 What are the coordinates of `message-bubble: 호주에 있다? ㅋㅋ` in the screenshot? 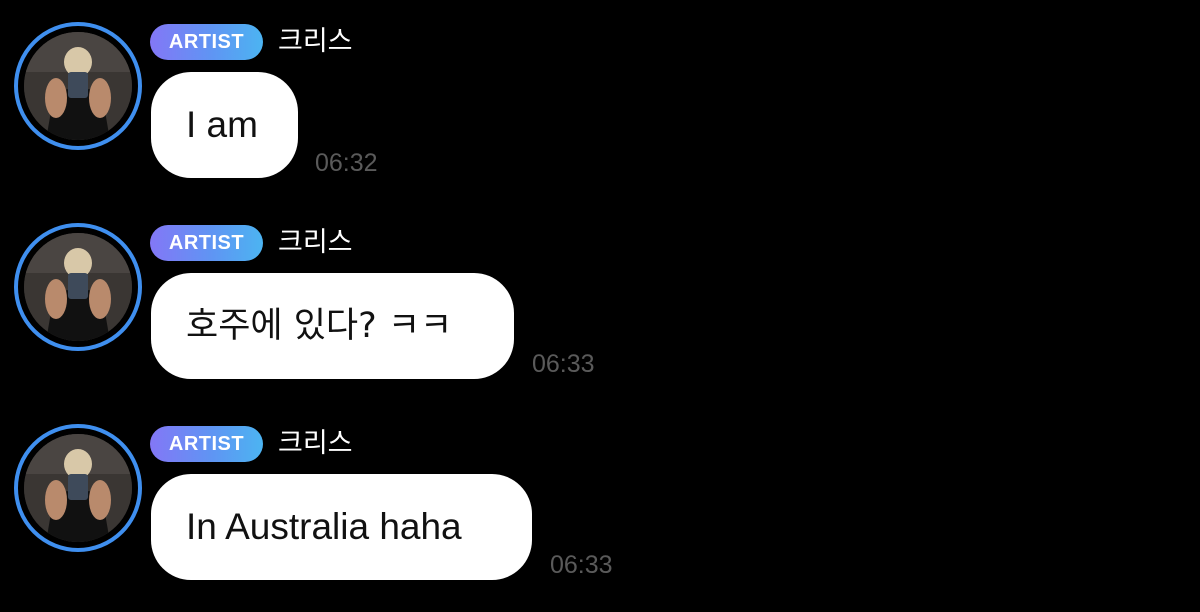 It's located at (332, 326).